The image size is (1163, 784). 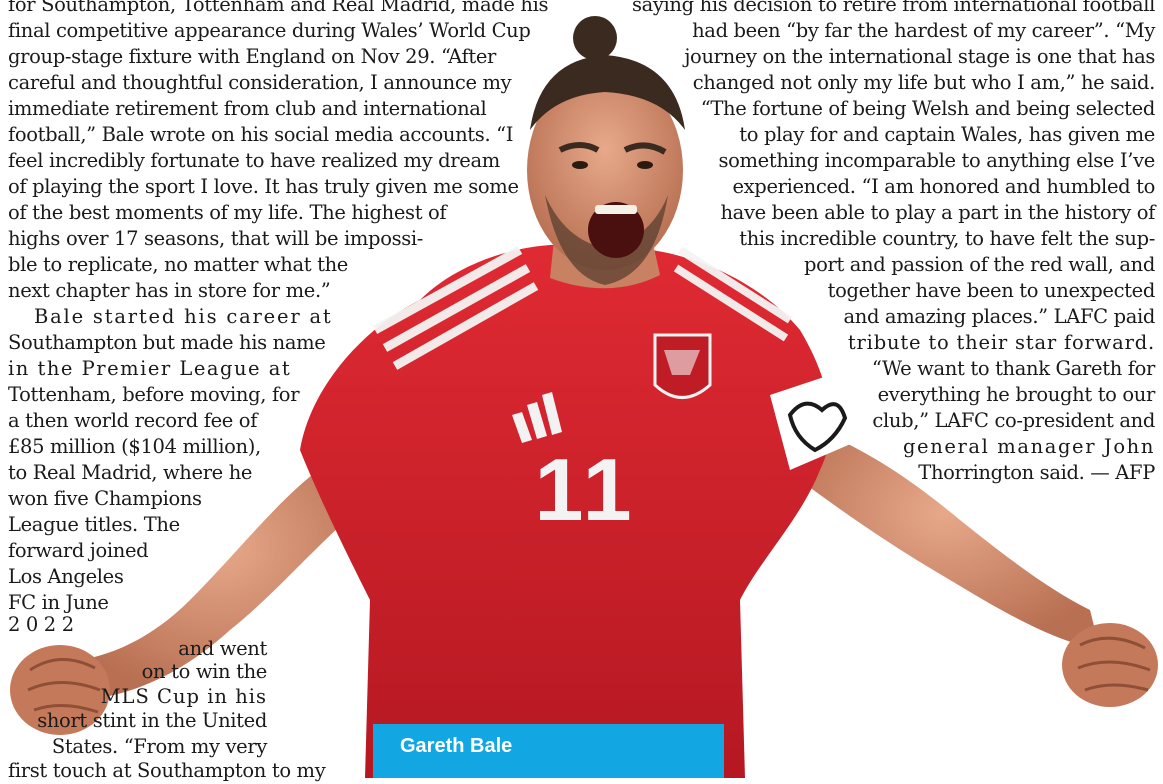 What do you see at coordinates (979, 264) in the screenshot?
I see `right-line-11: port and passion of the red wall, and` at bounding box center [979, 264].